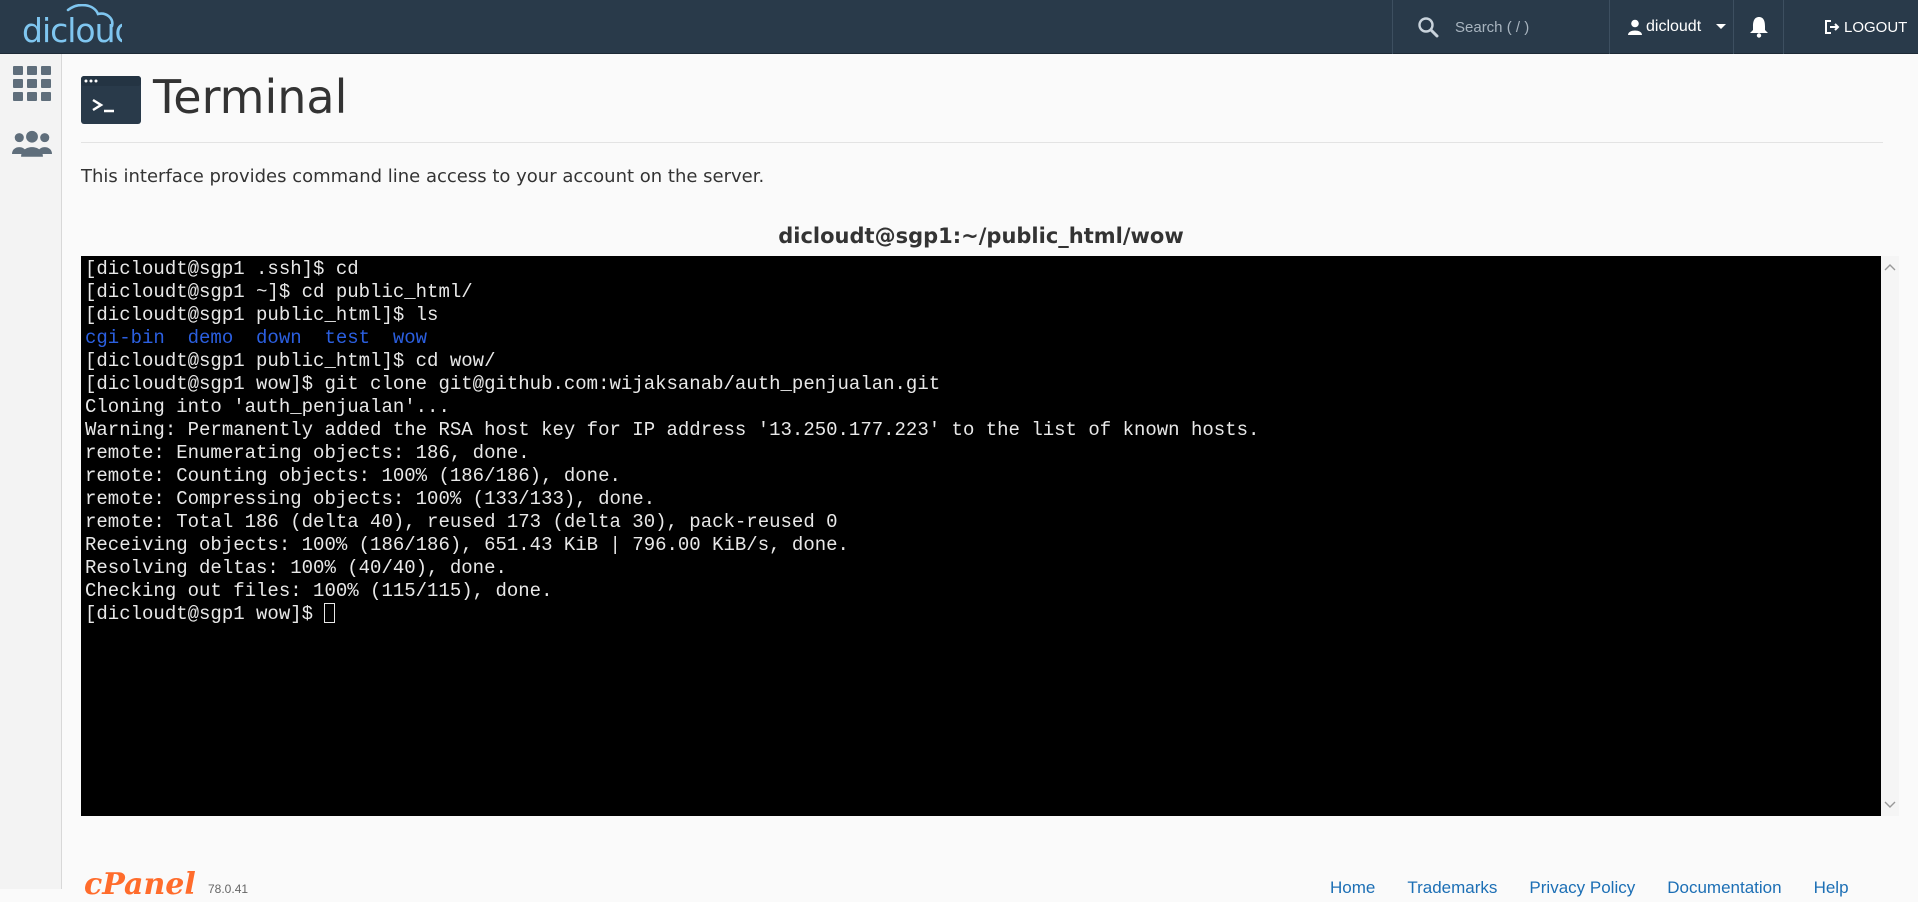  What do you see at coordinates (981, 236) in the screenshot?
I see `terminal-title: dicloudt@sgp1:~/public_html/wow` at bounding box center [981, 236].